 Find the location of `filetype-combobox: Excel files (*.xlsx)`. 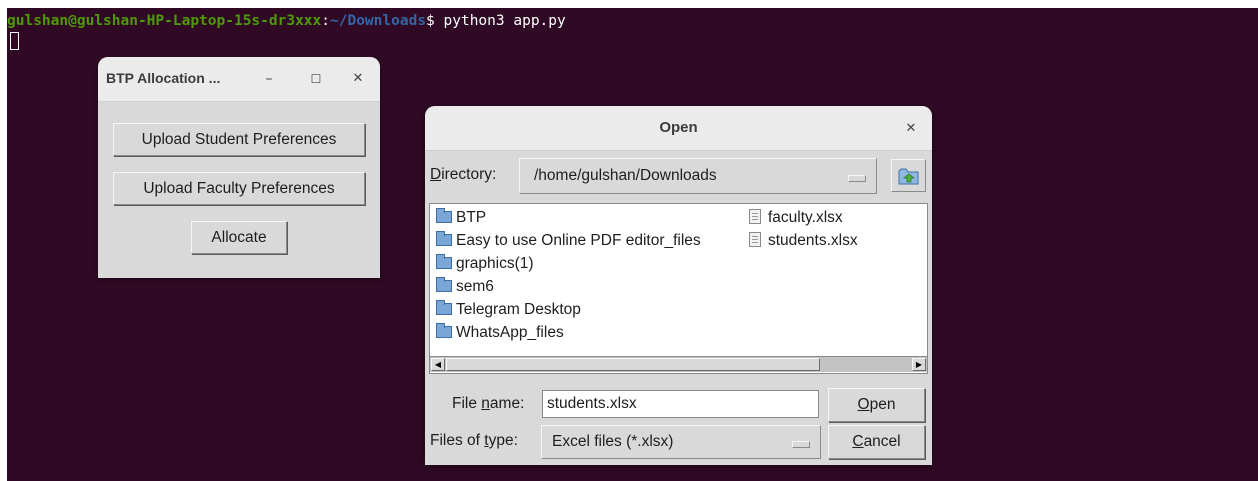

filetype-combobox: Excel files (*.xlsx) is located at coordinates (681, 442).